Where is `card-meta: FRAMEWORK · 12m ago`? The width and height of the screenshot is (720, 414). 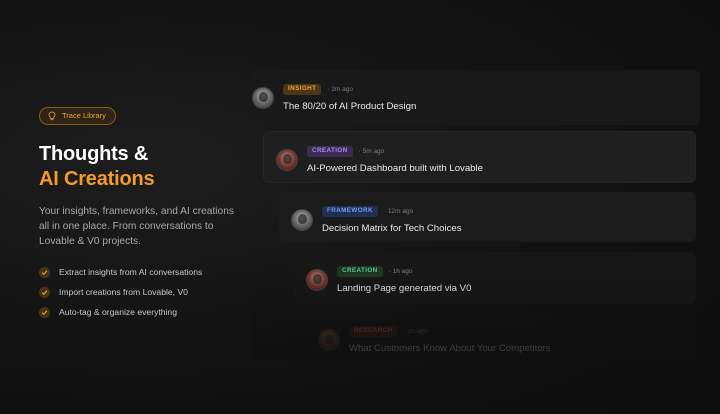 card-meta: FRAMEWORK · 12m ago is located at coordinates (392, 211).